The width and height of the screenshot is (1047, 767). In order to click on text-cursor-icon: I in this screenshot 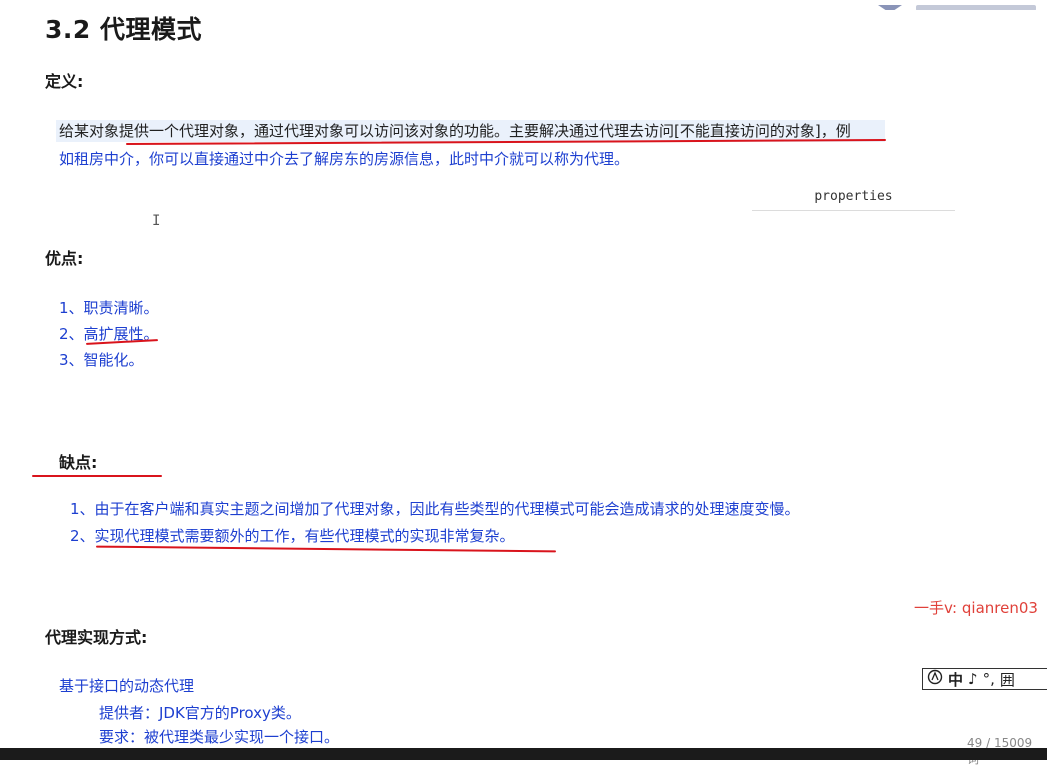, I will do `click(156, 221)`.